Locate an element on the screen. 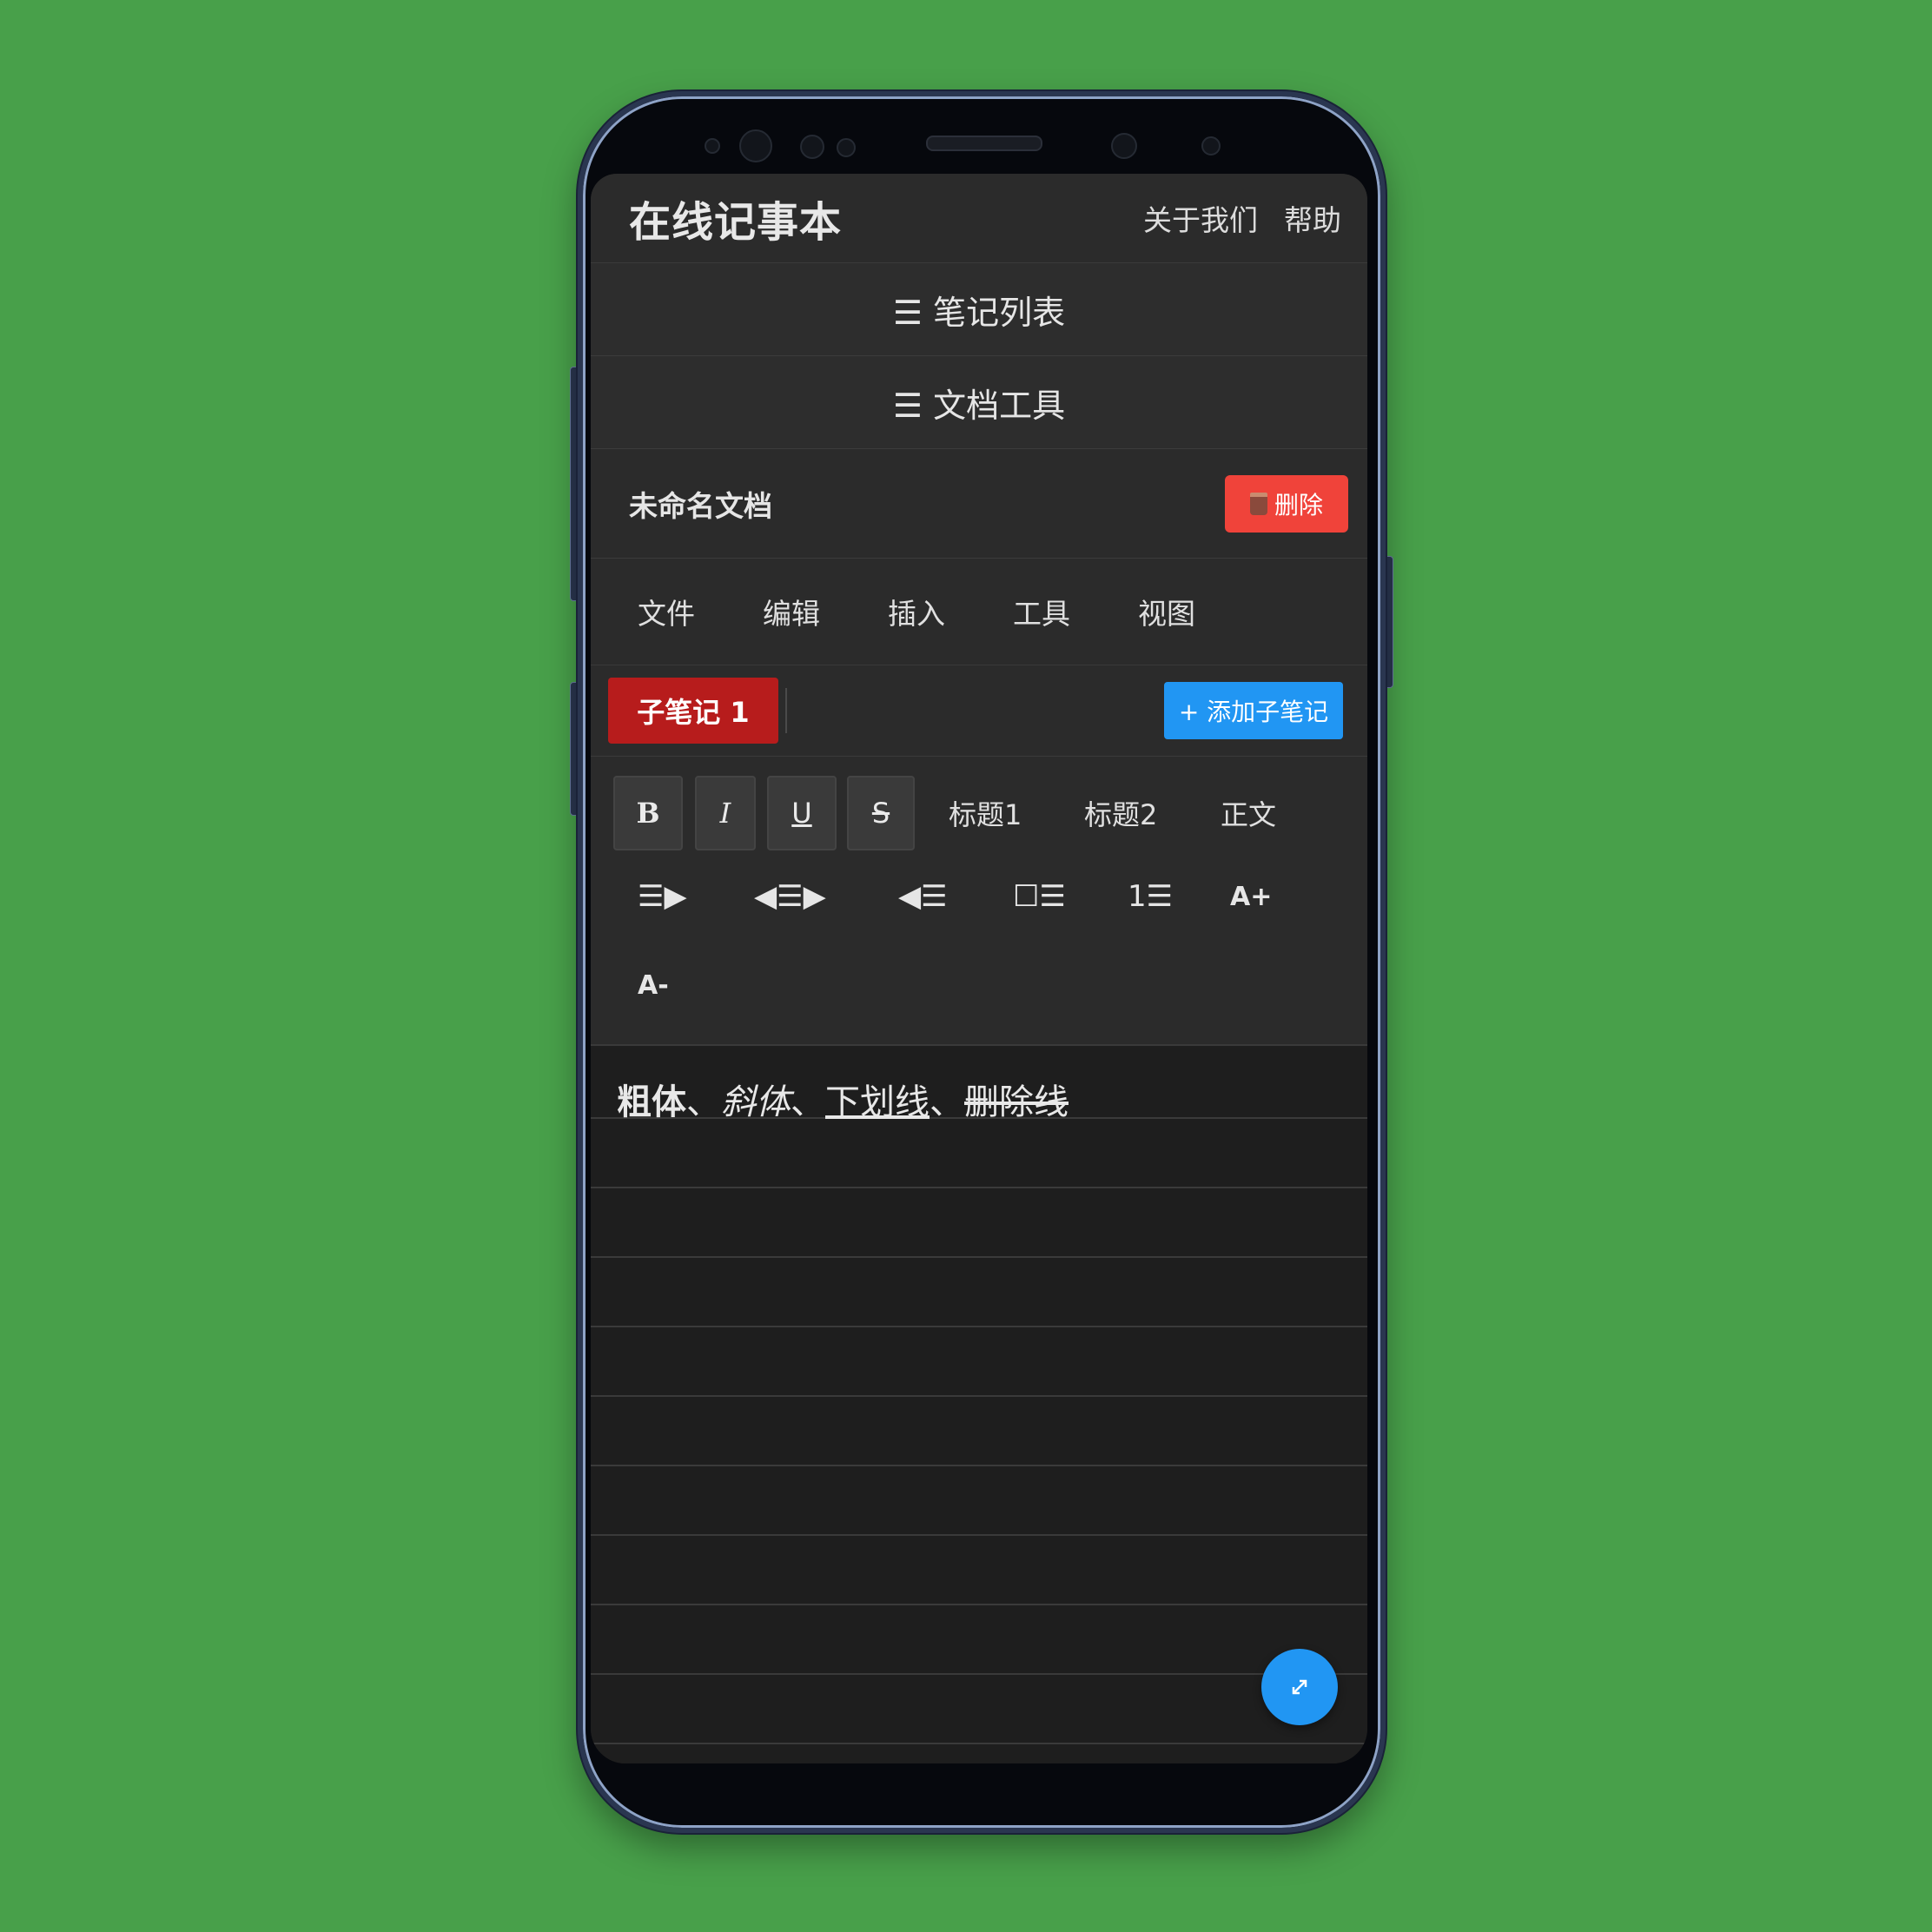  notes-list-toggle: ☰ 笔记列表 is located at coordinates (979, 309).